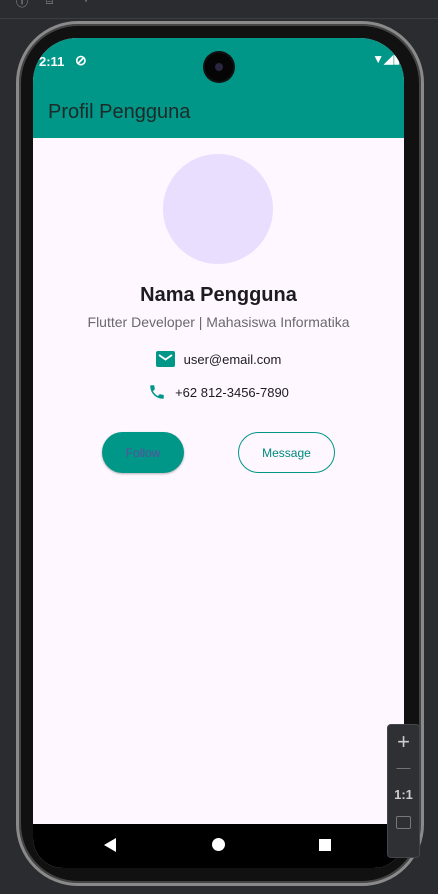 The height and width of the screenshot is (894, 438). Describe the element at coordinates (81, 60) in the screenshot. I see `sync-icon: ⊘` at that location.